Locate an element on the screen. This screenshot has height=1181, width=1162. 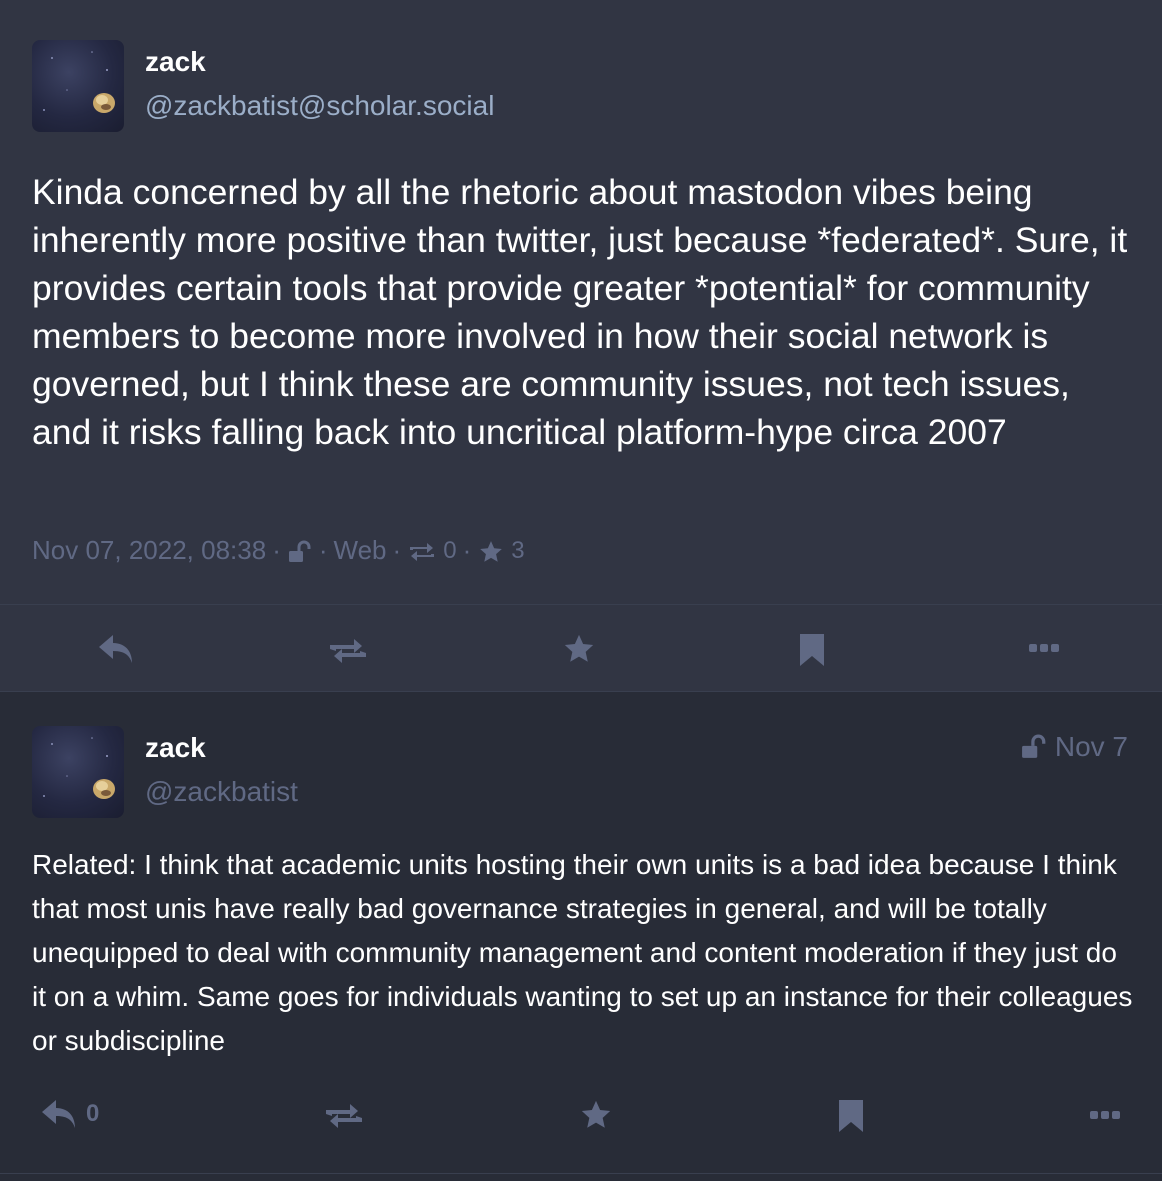
relative-time-label: Nov 7 is located at coordinates (1091, 746).